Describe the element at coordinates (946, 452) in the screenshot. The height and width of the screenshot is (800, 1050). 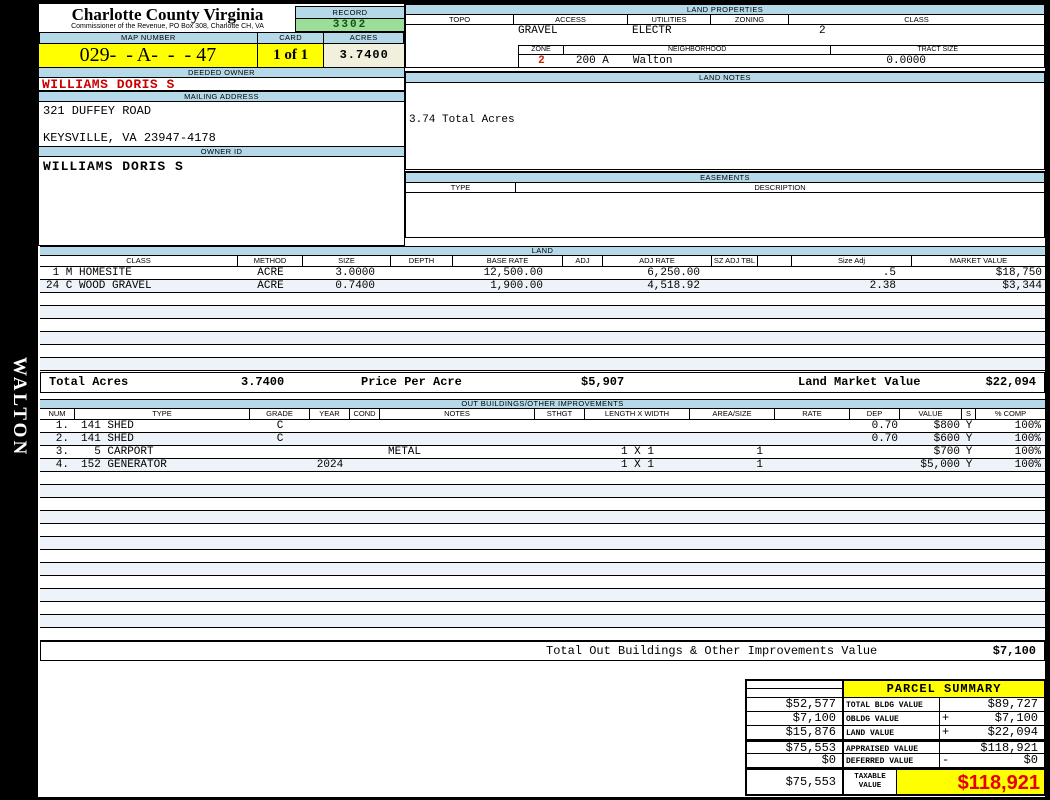
I see `cell-value: $700` at that location.